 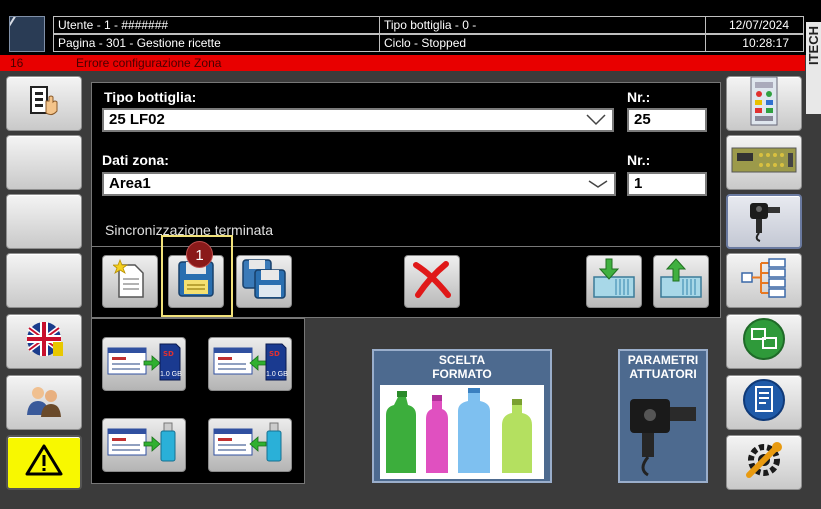 I want to click on delete-button, so click(x=432, y=281).